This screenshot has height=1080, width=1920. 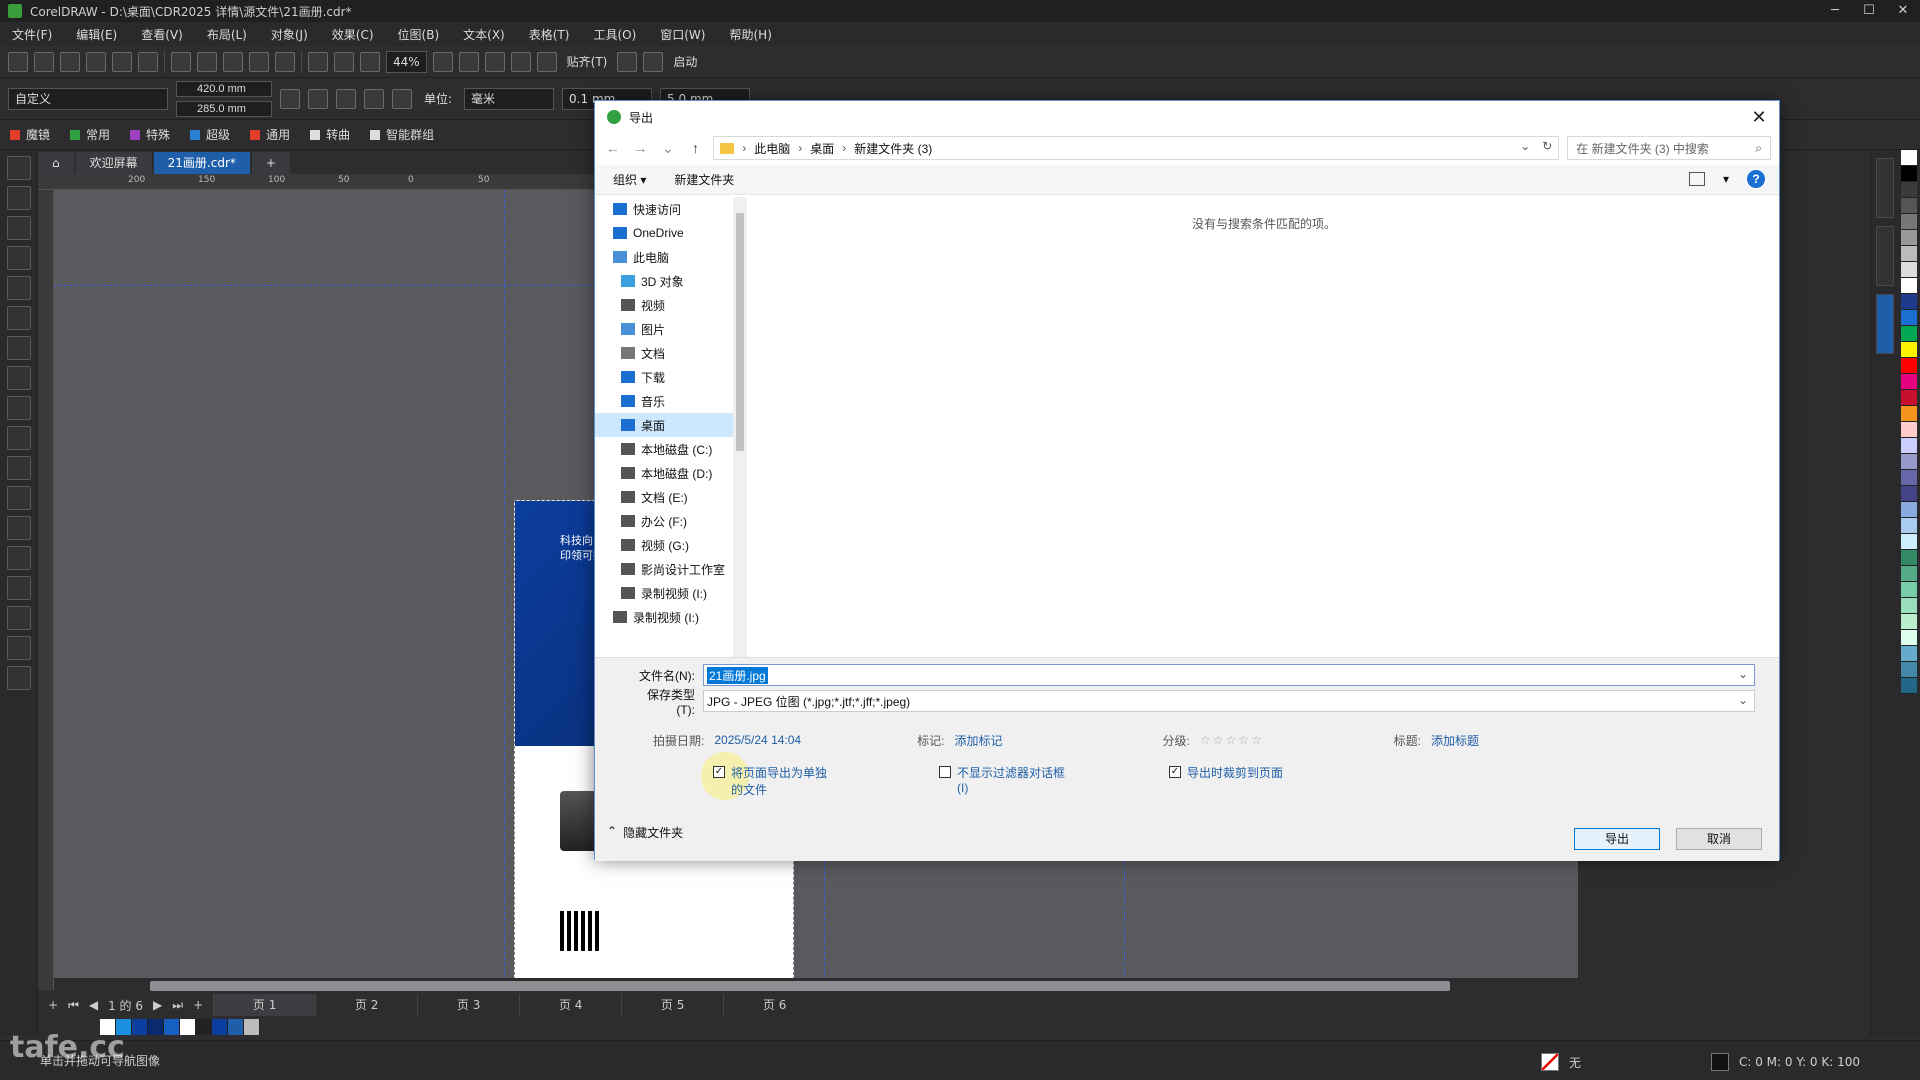 I want to click on save-icon, so click(x=70, y=61).